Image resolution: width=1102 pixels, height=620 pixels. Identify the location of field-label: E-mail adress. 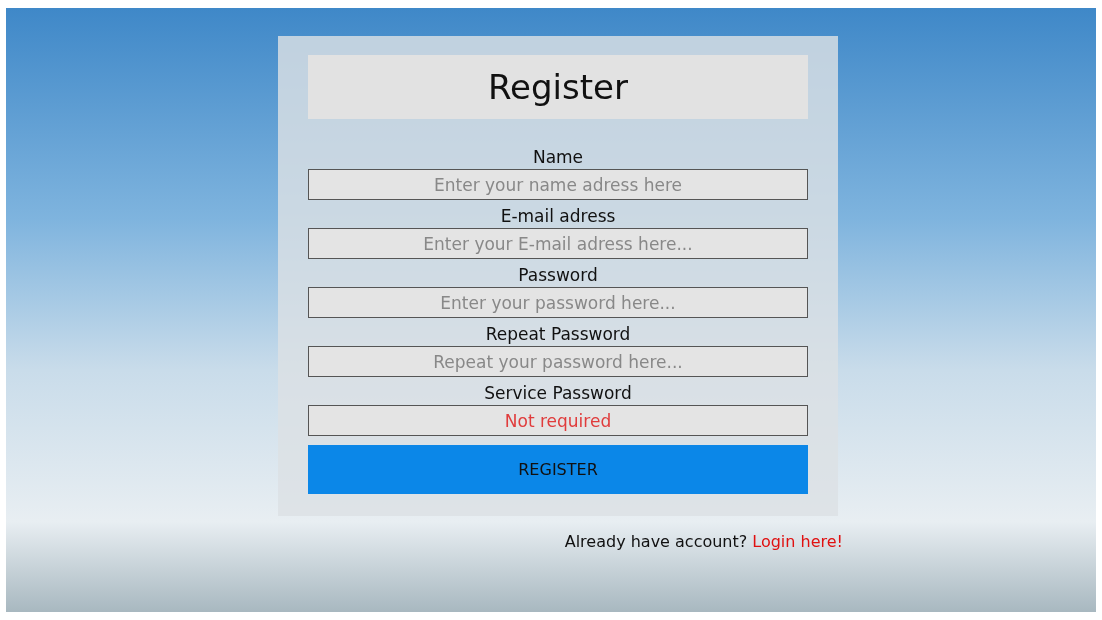
(558, 216).